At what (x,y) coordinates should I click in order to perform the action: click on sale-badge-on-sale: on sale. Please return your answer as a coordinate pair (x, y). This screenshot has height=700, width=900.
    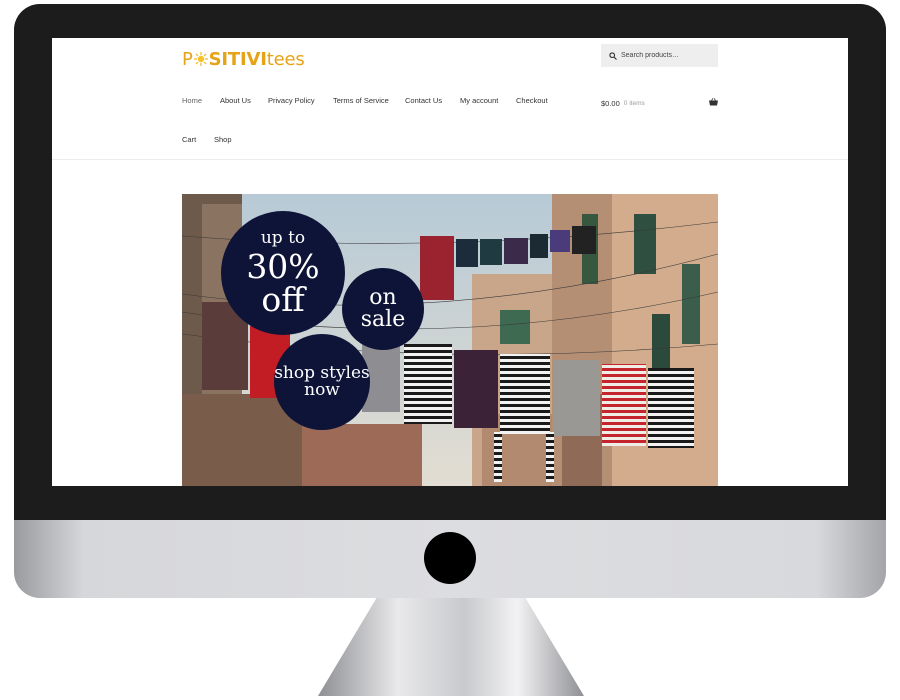
    Looking at the image, I should click on (383, 309).